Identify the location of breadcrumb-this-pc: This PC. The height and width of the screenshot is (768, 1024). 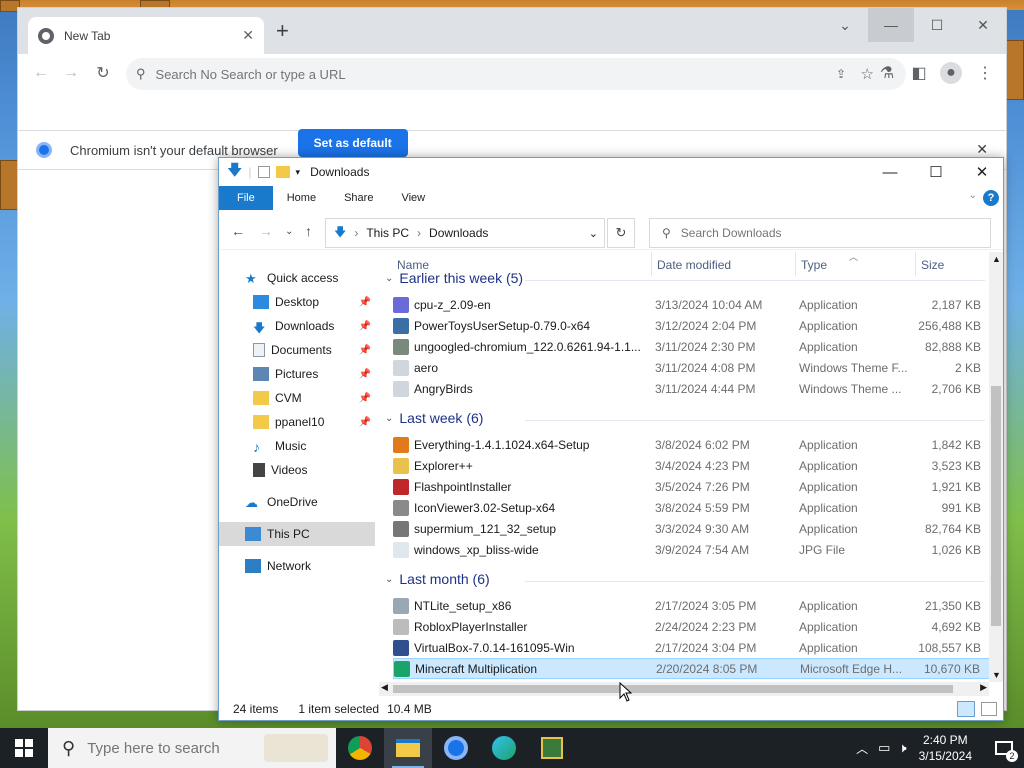
(387, 233).